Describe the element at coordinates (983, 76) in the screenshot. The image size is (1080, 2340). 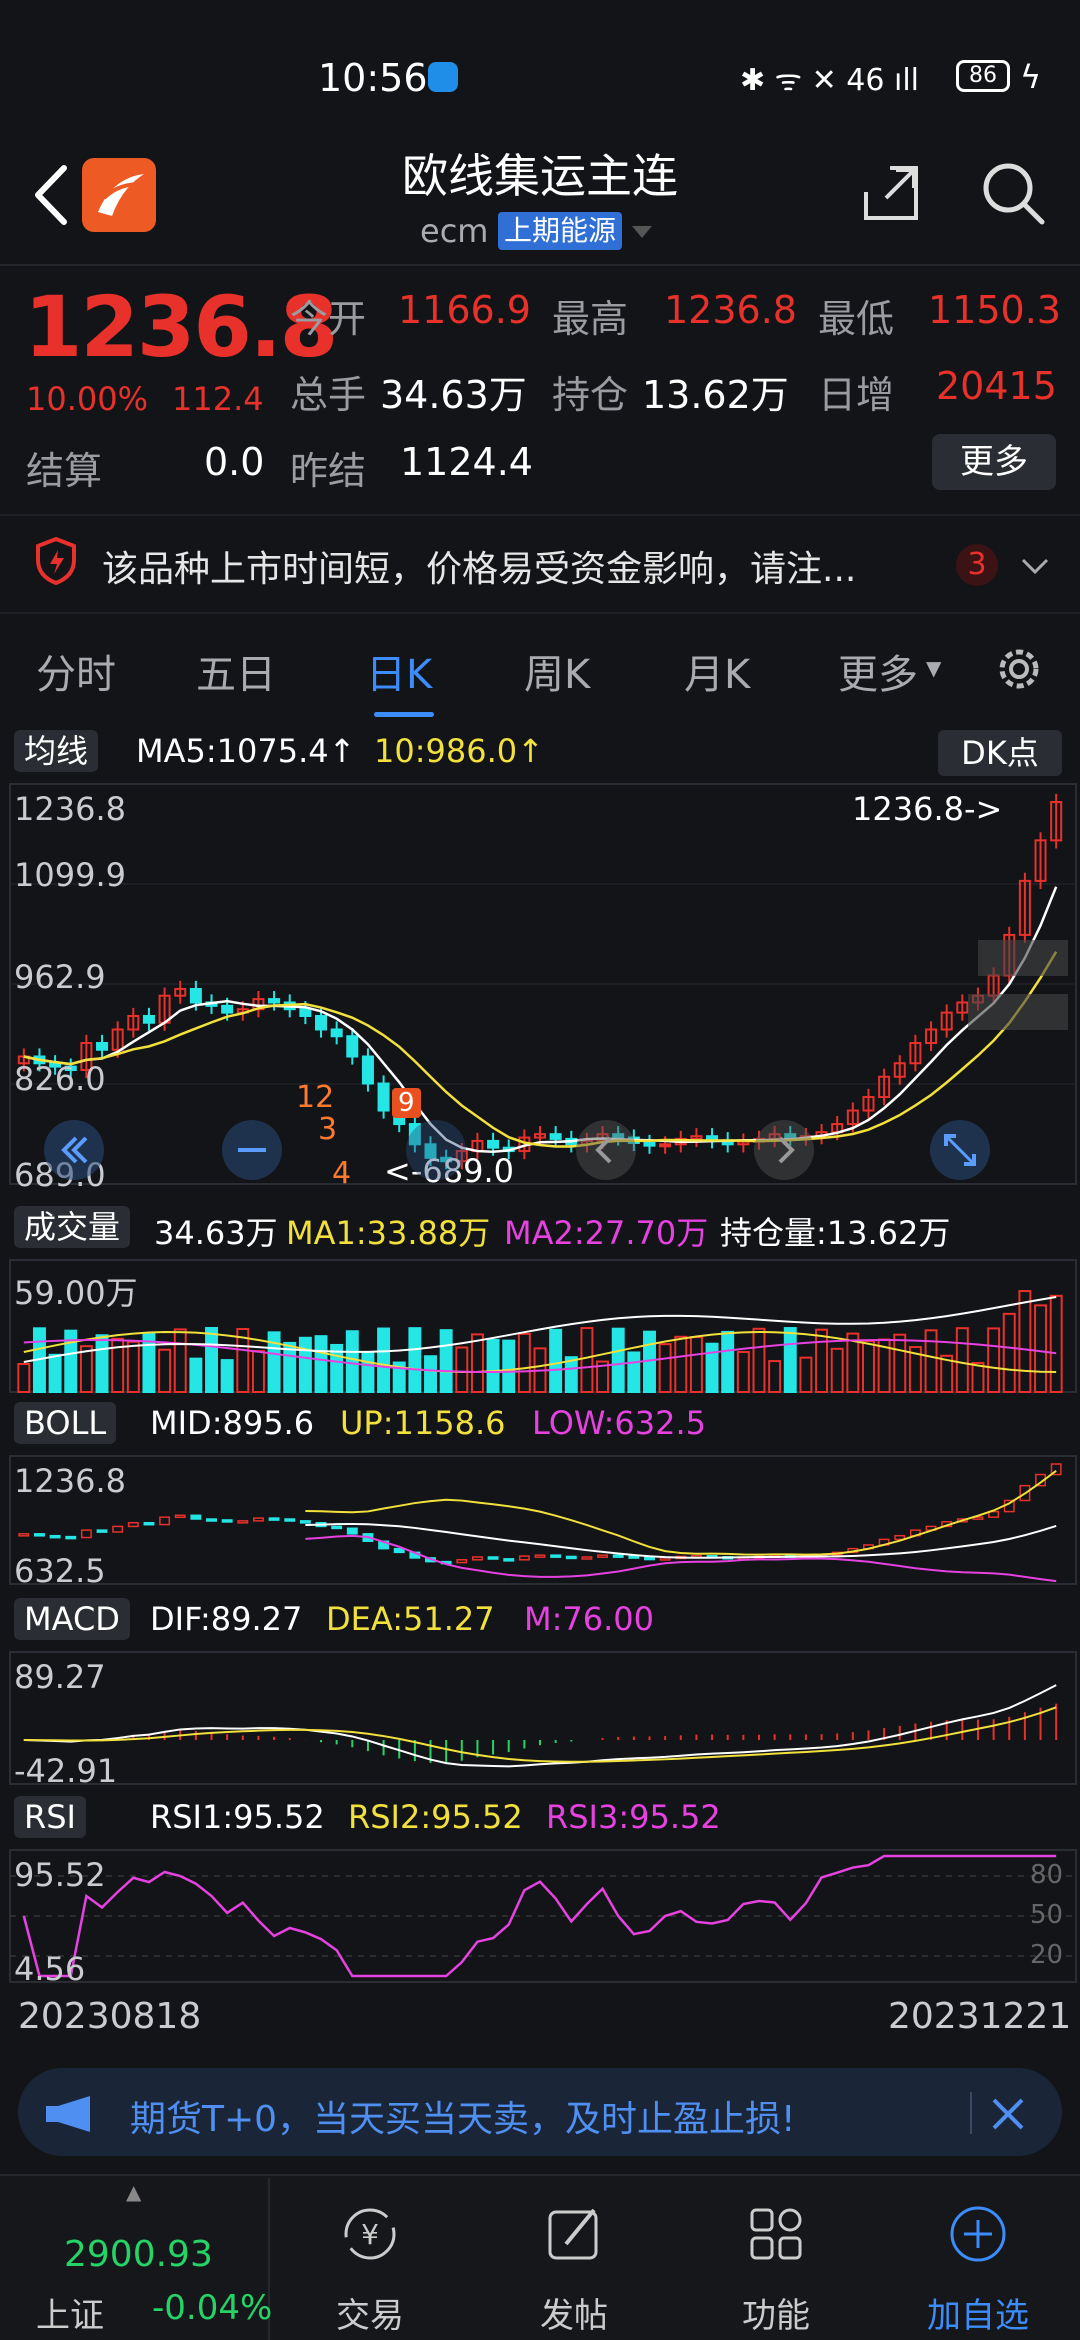
I see `battery-icon: 86` at that location.